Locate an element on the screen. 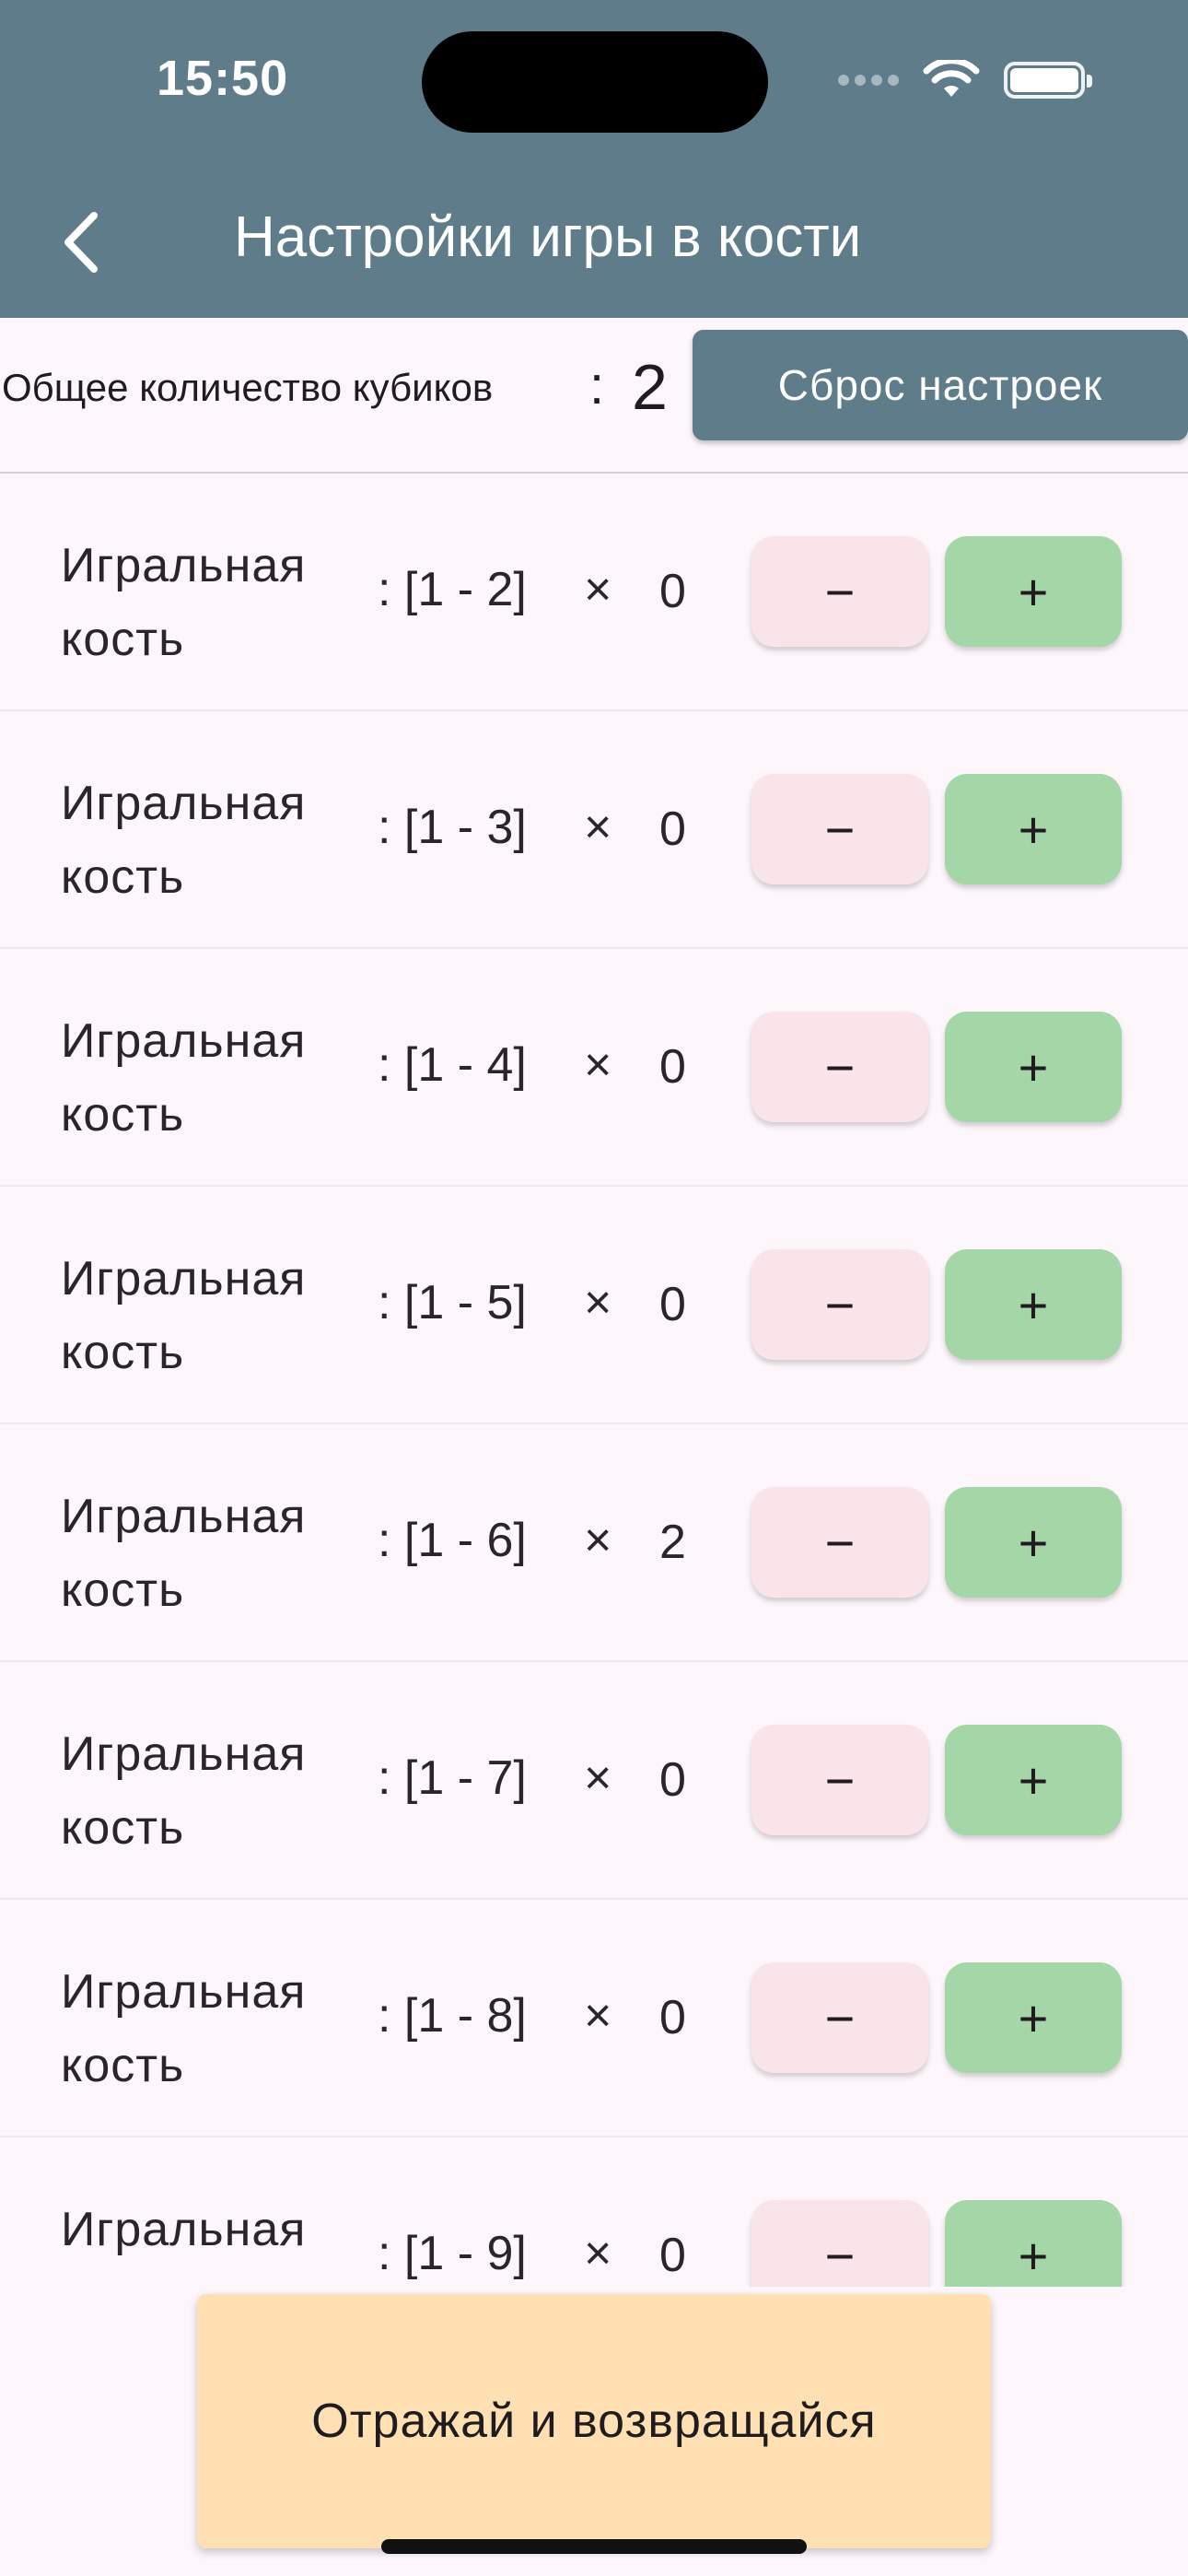 This screenshot has width=1188, height=2576. dice-range: : [1 - 4] is located at coordinates (452, 1065).